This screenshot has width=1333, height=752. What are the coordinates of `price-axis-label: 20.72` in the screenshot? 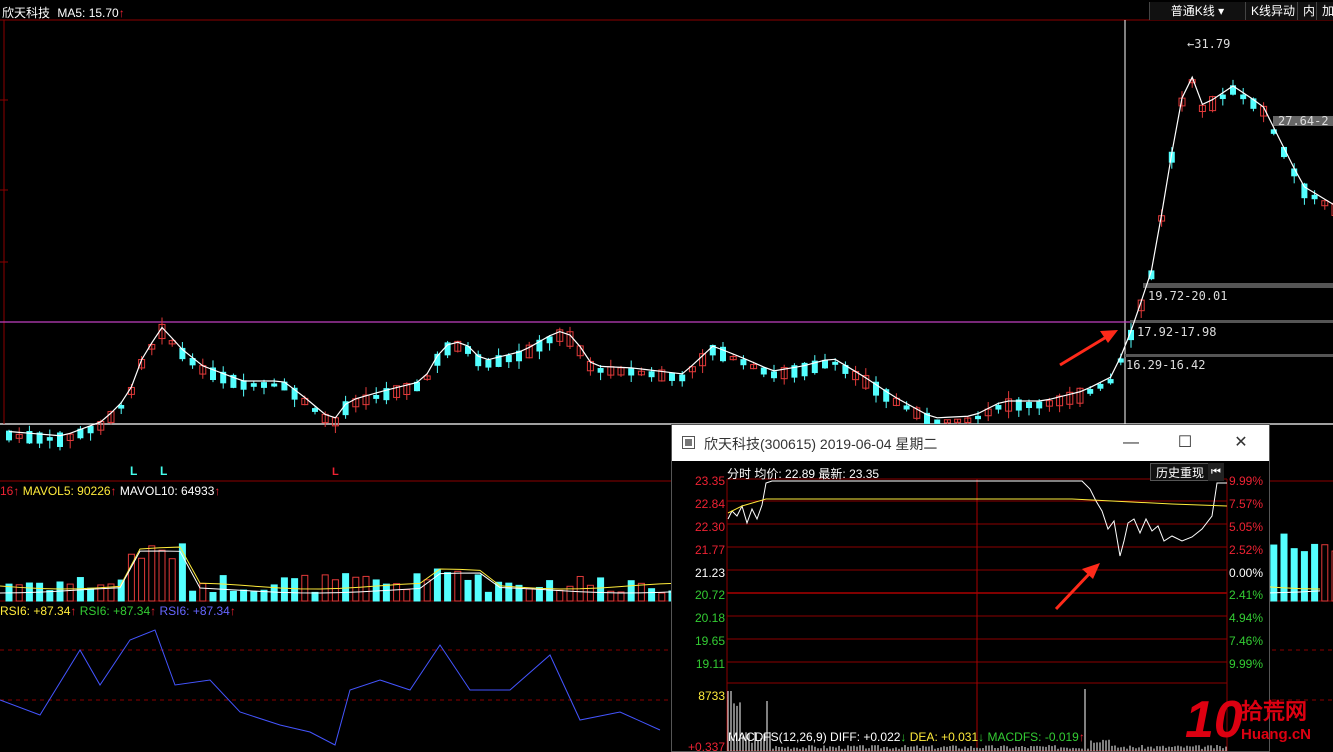 It's located at (709, 595).